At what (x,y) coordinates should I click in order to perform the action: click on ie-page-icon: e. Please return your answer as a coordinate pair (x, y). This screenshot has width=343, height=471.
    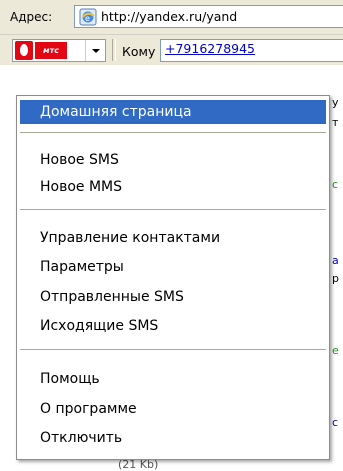
    Looking at the image, I should click on (88, 17).